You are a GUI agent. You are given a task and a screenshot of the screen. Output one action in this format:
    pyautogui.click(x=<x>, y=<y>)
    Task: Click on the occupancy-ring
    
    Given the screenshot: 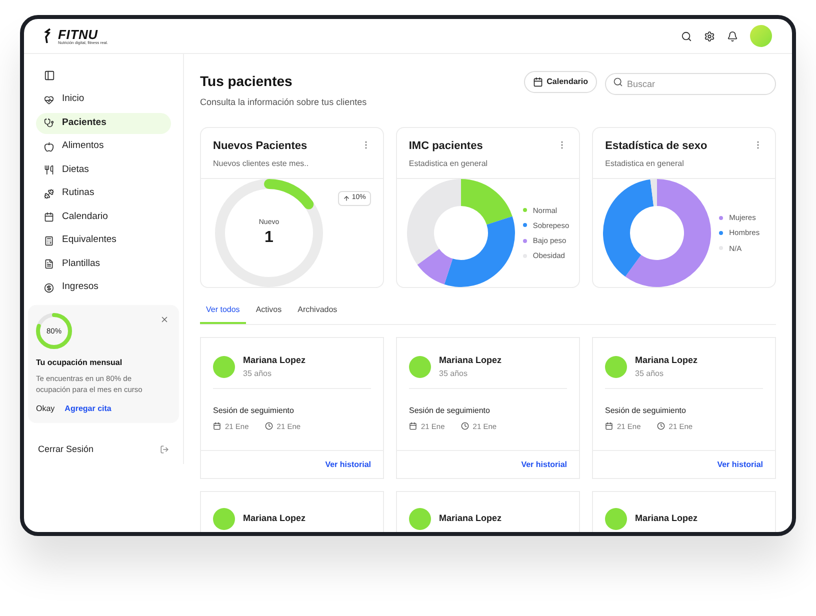 What is the action you would take?
    pyautogui.click(x=54, y=330)
    